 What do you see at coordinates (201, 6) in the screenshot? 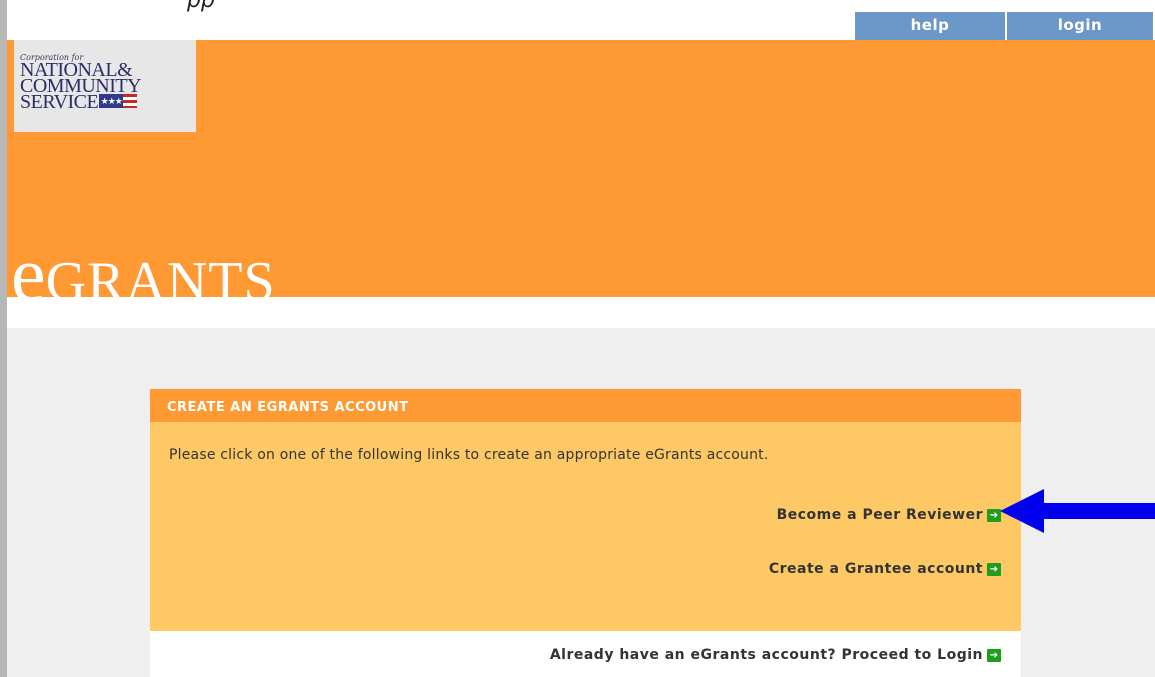
I see `clipped-heading-text: pp` at bounding box center [201, 6].